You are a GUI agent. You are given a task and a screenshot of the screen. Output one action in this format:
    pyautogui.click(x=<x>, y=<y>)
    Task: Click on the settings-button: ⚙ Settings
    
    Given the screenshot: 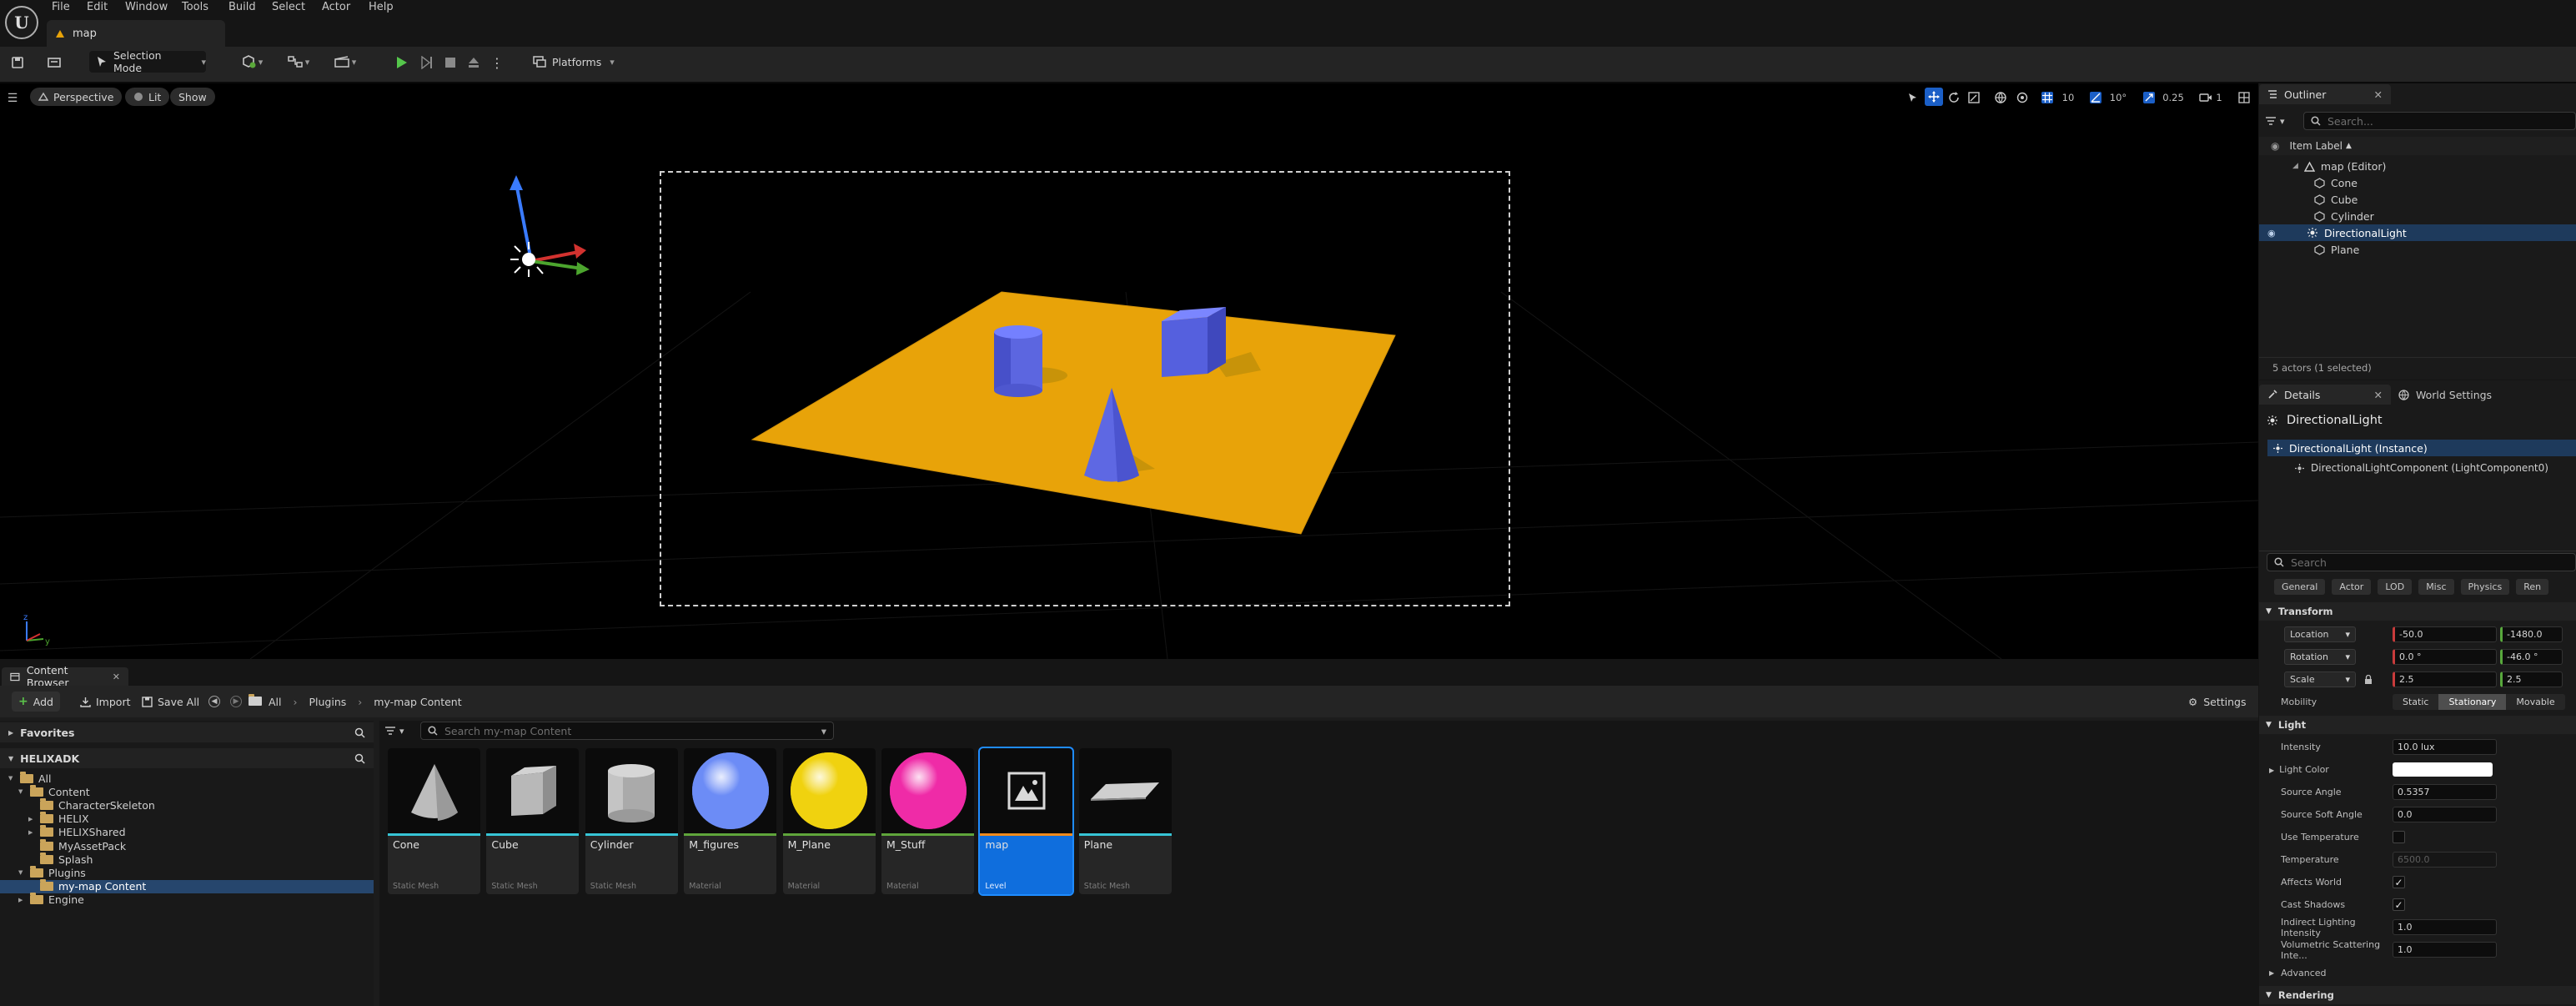 What is the action you would take?
    pyautogui.click(x=2217, y=701)
    